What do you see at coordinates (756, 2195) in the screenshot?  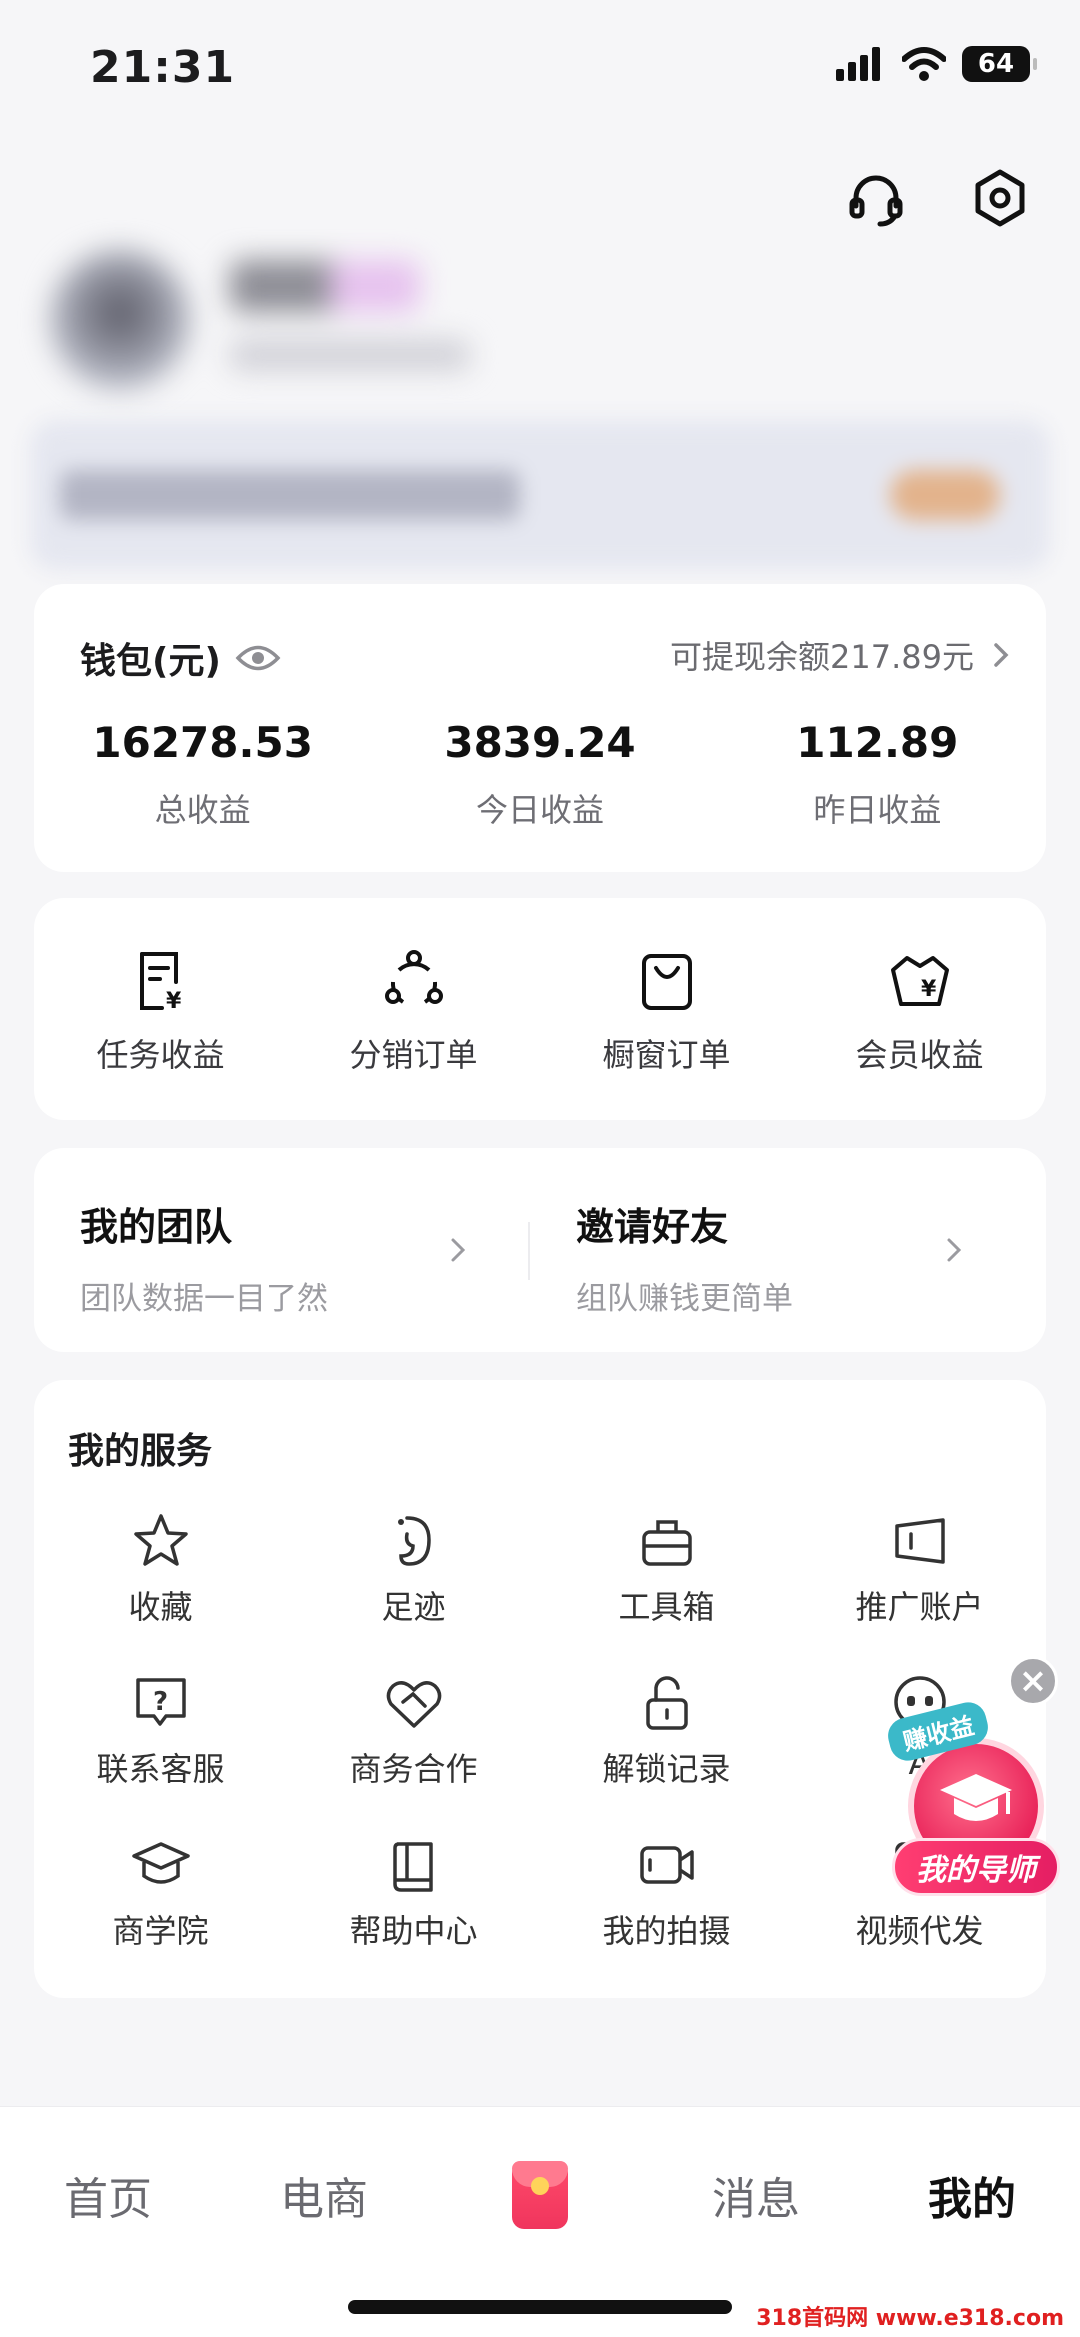 I see `nav-messages: 消息` at bounding box center [756, 2195].